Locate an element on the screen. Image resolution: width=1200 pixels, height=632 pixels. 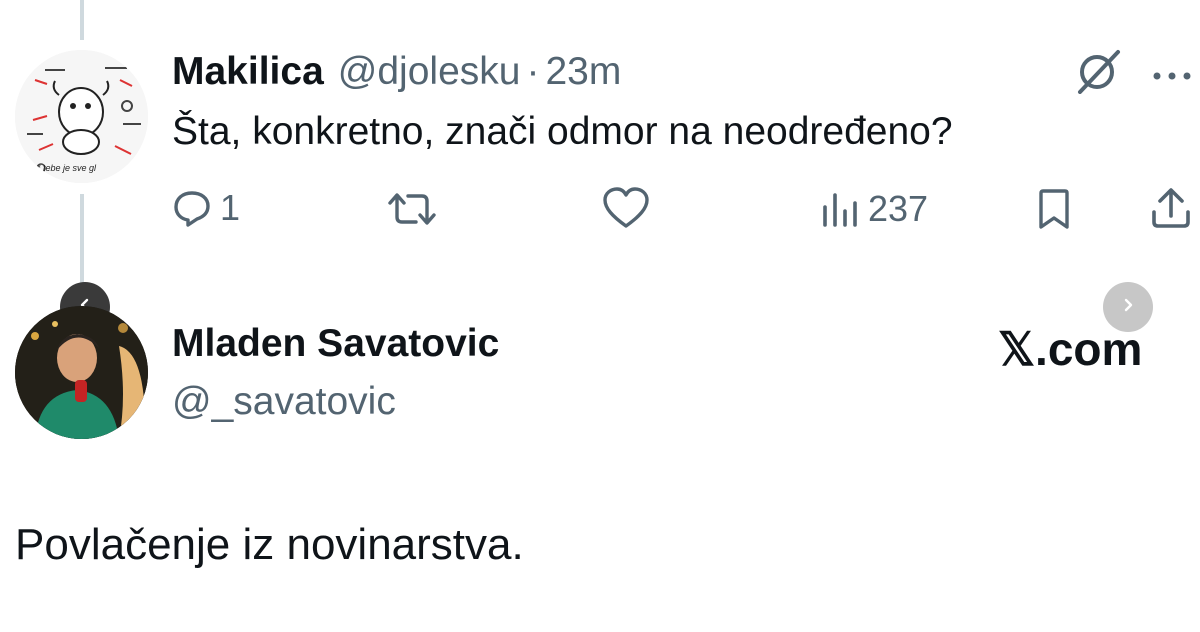
share-icon is located at coordinates (1171, 208).